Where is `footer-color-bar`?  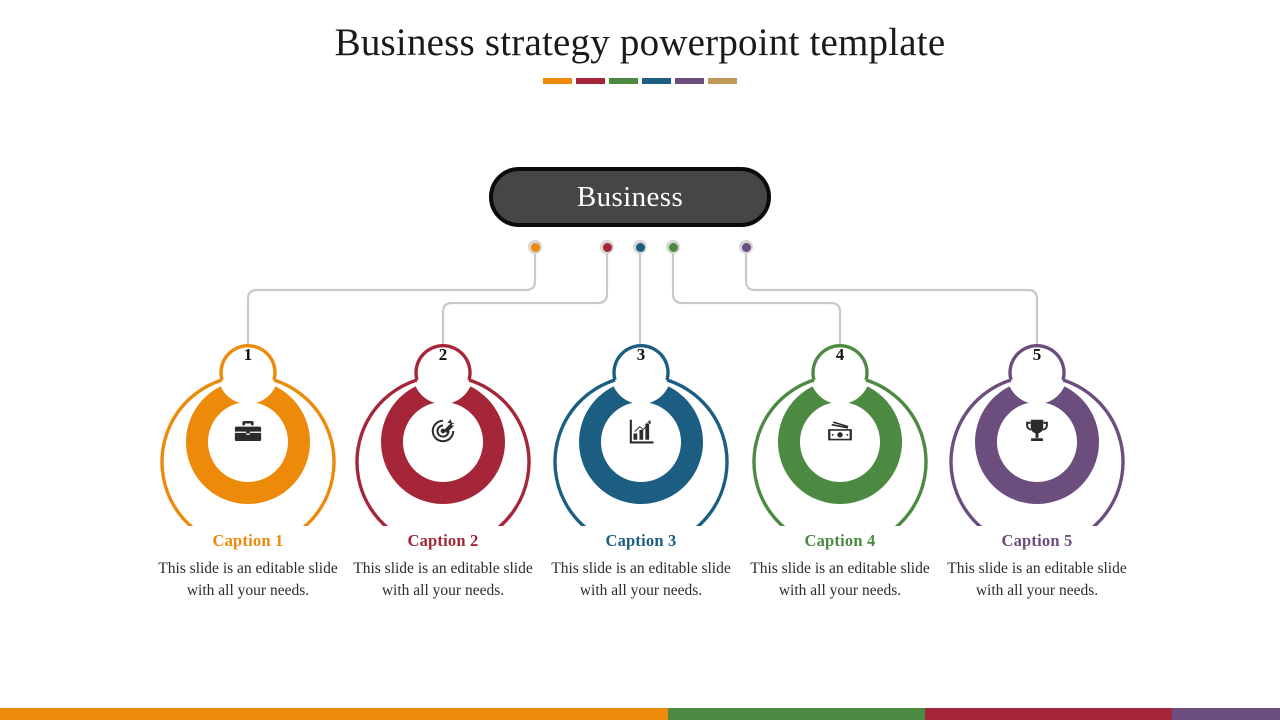 footer-color-bar is located at coordinates (640, 714).